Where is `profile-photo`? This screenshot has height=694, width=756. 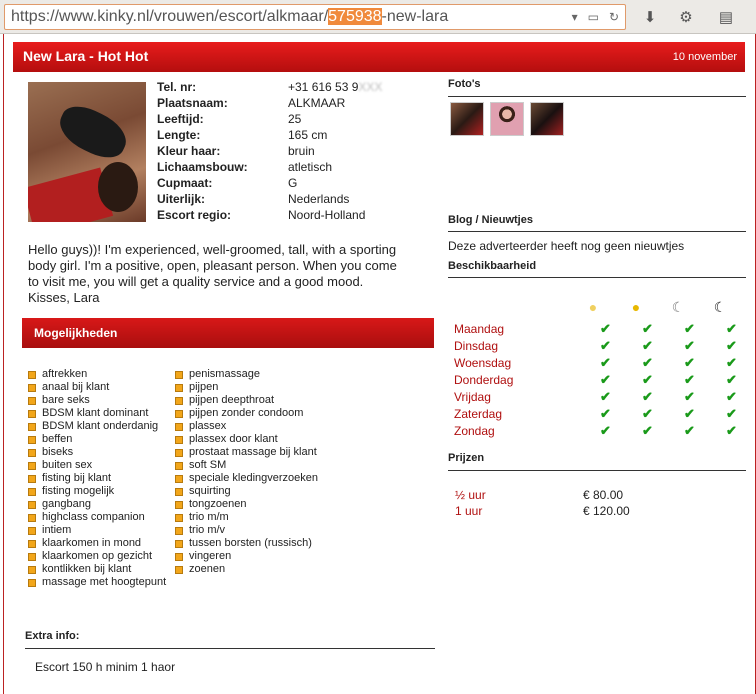 profile-photo is located at coordinates (87, 152).